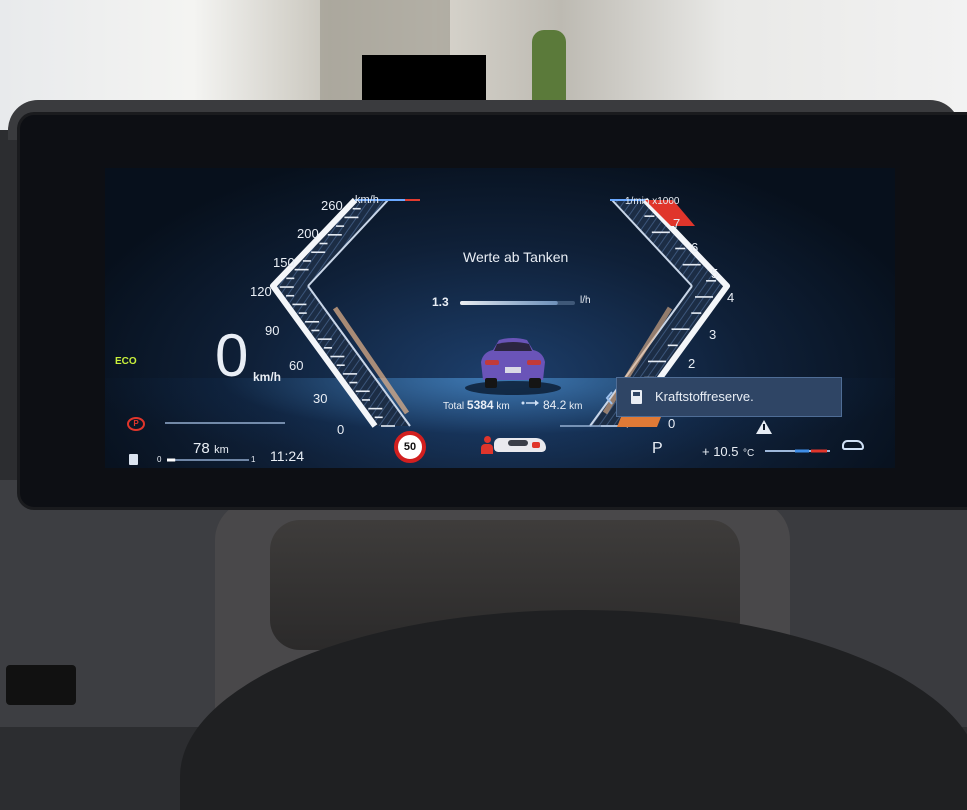 Image resolution: width=967 pixels, height=810 pixels. Describe the element at coordinates (672, 423) in the screenshot. I see `tachometer-tick-label: 0` at that location.